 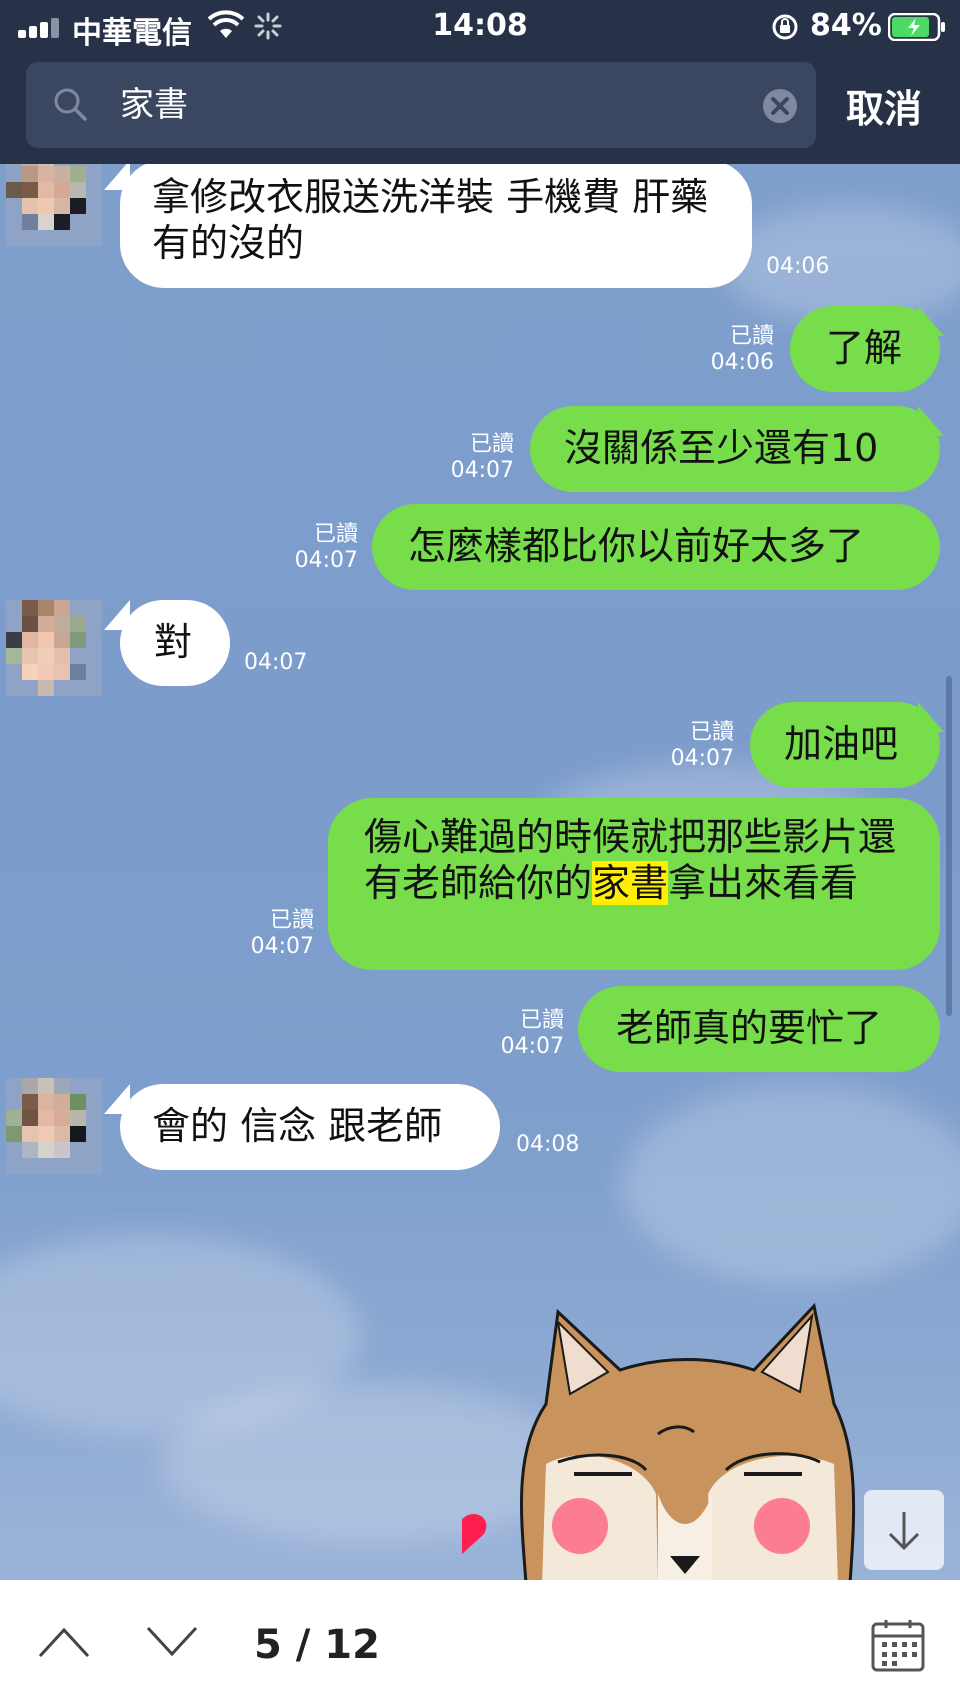 What do you see at coordinates (297, 1126) in the screenshot?
I see `message-text: 會的 信念 跟老師` at bounding box center [297, 1126].